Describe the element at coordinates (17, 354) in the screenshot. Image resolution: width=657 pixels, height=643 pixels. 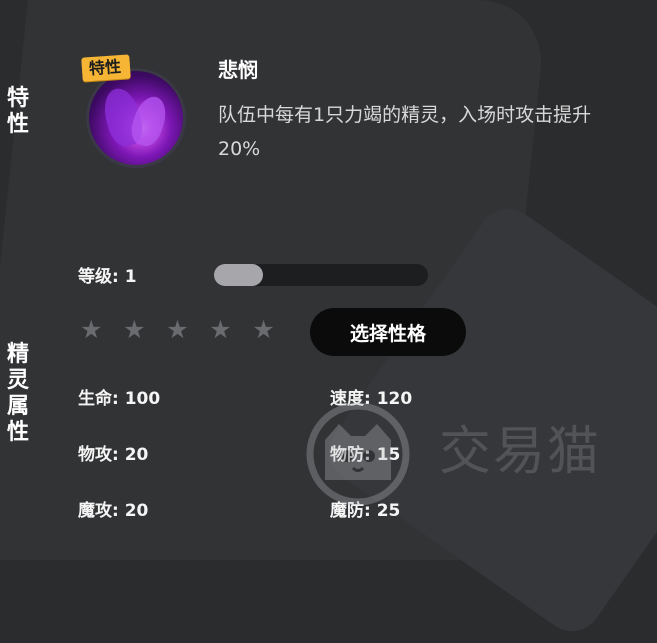
I see `section-label-char: 精` at that location.